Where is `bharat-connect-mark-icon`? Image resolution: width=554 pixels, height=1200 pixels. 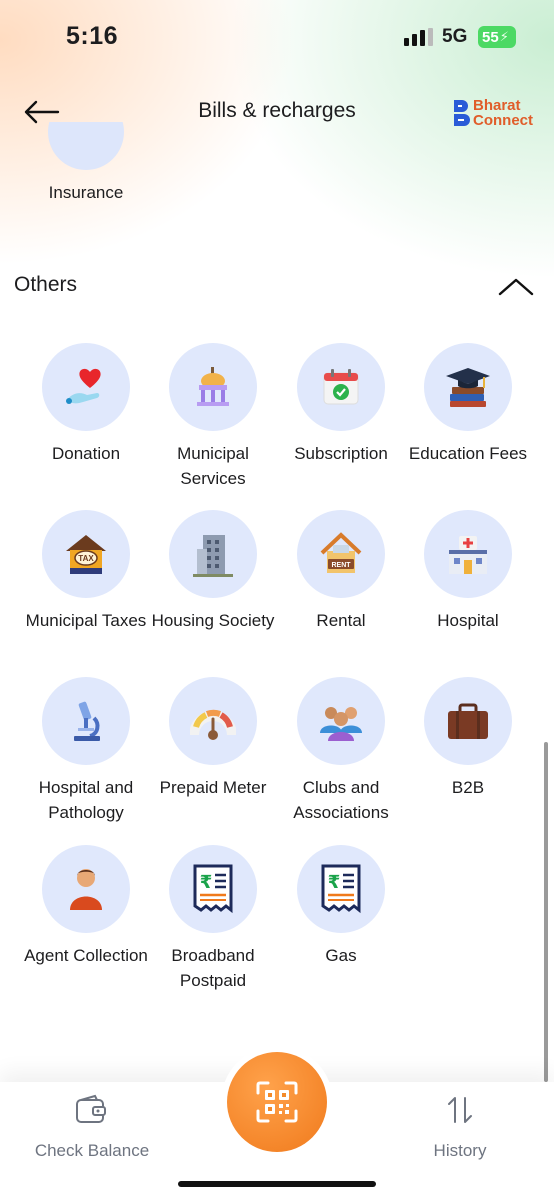
bharat-connect-mark-icon is located at coordinates (462, 113).